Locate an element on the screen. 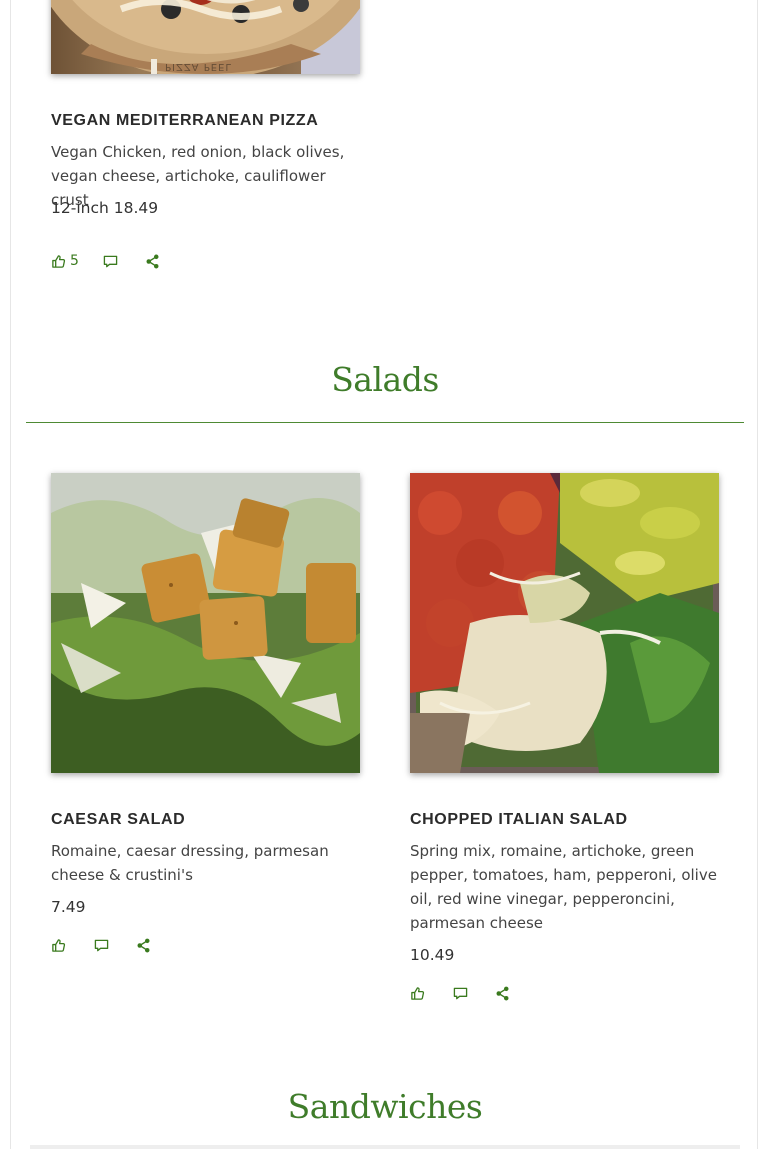 The width and height of the screenshot is (770, 1149). item-title: VEGAN MEDITERRANEAN PIZZA is located at coordinates (185, 120).